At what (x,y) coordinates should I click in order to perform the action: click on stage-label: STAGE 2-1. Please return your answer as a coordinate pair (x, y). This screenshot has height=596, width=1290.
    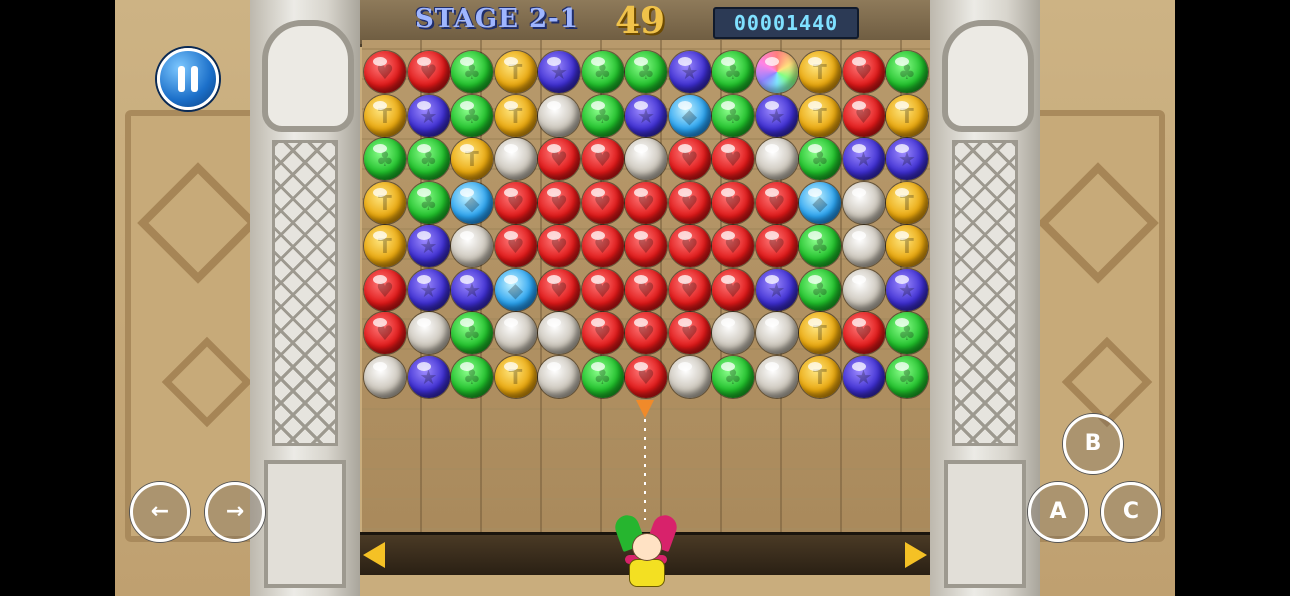
    Looking at the image, I should click on (497, 19).